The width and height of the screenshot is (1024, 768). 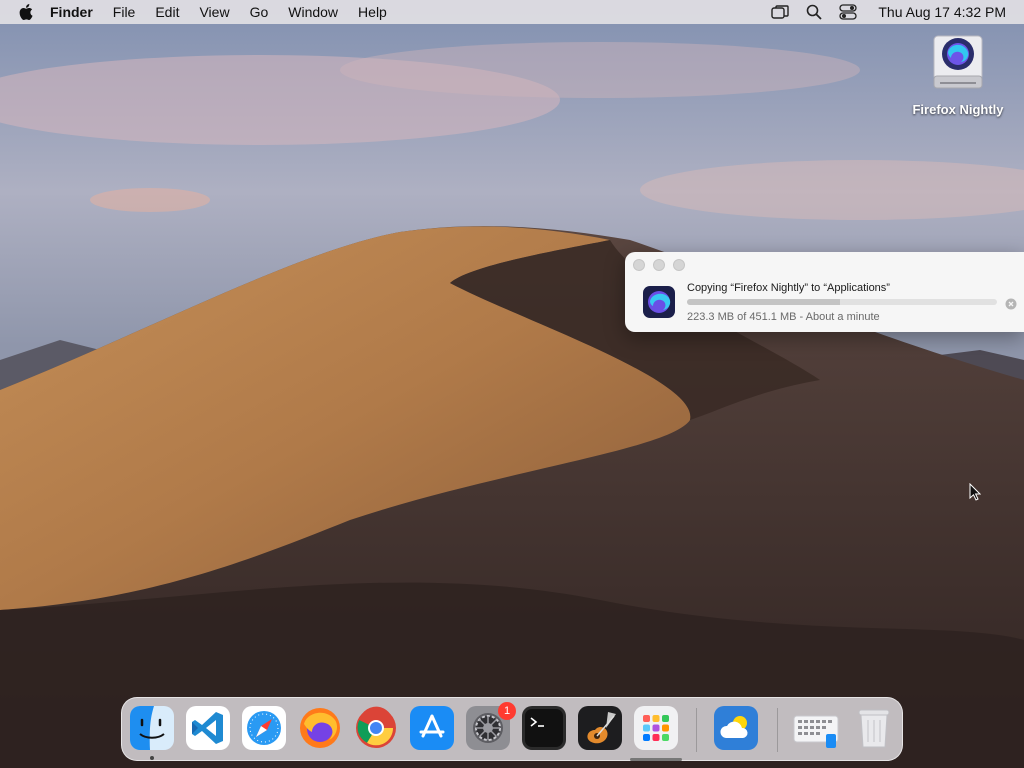 What do you see at coordinates (507, 711) in the screenshot?
I see `settings-notification-badge: 1` at bounding box center [507, 711].